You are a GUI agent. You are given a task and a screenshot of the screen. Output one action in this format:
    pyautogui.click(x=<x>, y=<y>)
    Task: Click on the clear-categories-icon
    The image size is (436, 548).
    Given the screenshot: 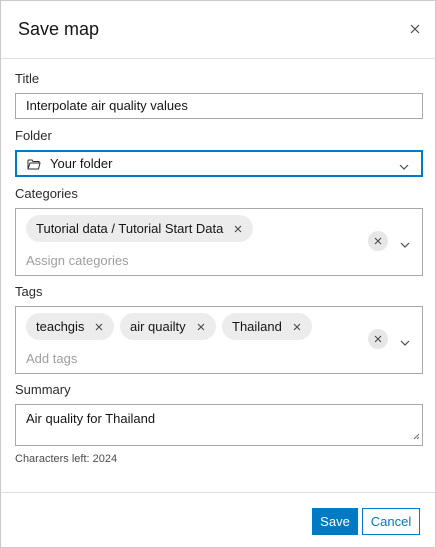 What is the action you would take?
    pyautogui.click(x=378, y=241)
    